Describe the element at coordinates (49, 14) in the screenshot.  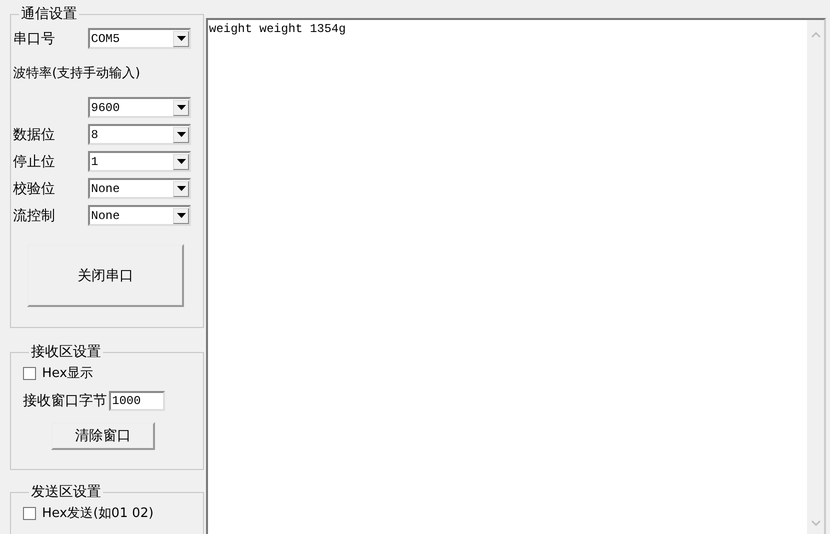
I see `group-title: 通信设置` at that location.